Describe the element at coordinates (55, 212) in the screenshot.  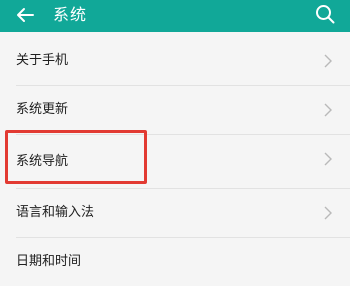
I see `settings-item-label: 语言和输入法` at that location.